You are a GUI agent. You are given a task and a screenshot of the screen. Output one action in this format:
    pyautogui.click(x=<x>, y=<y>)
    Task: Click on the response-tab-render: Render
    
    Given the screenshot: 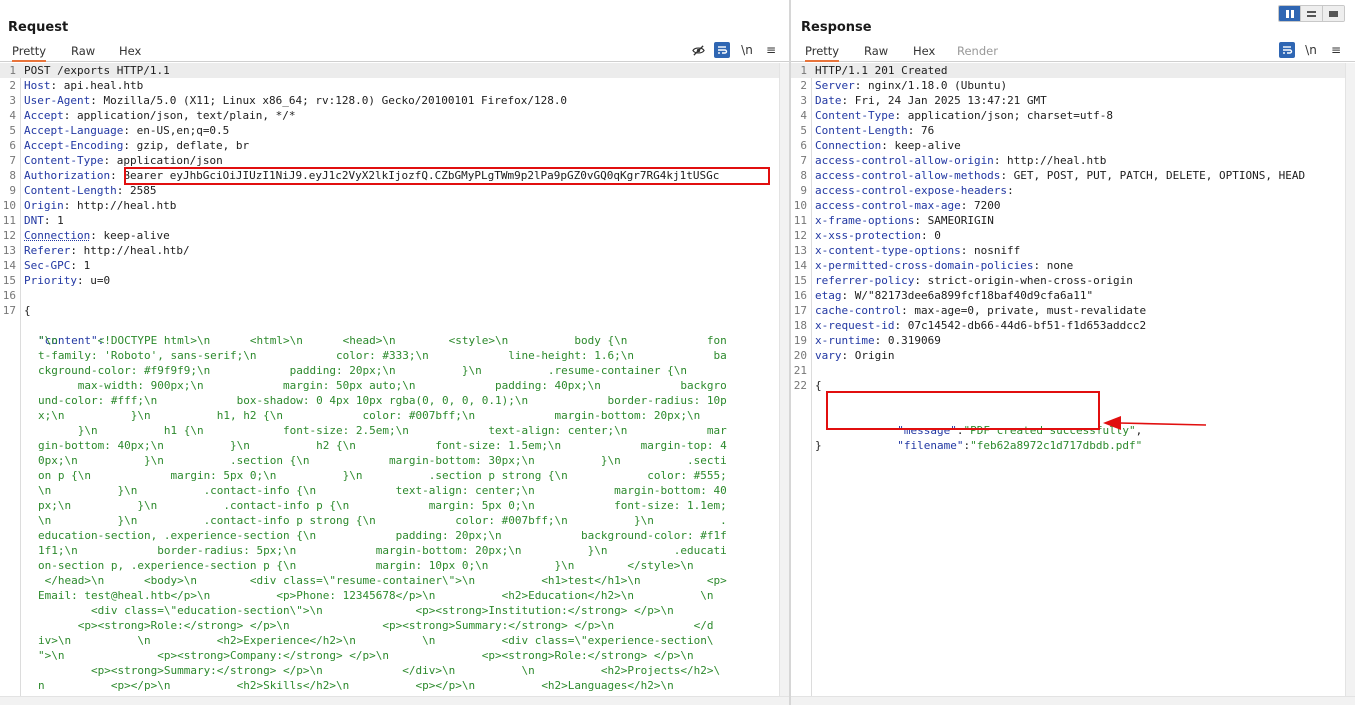 What is the action you would take?
    pyautogui.click(x=977, y=51)
    